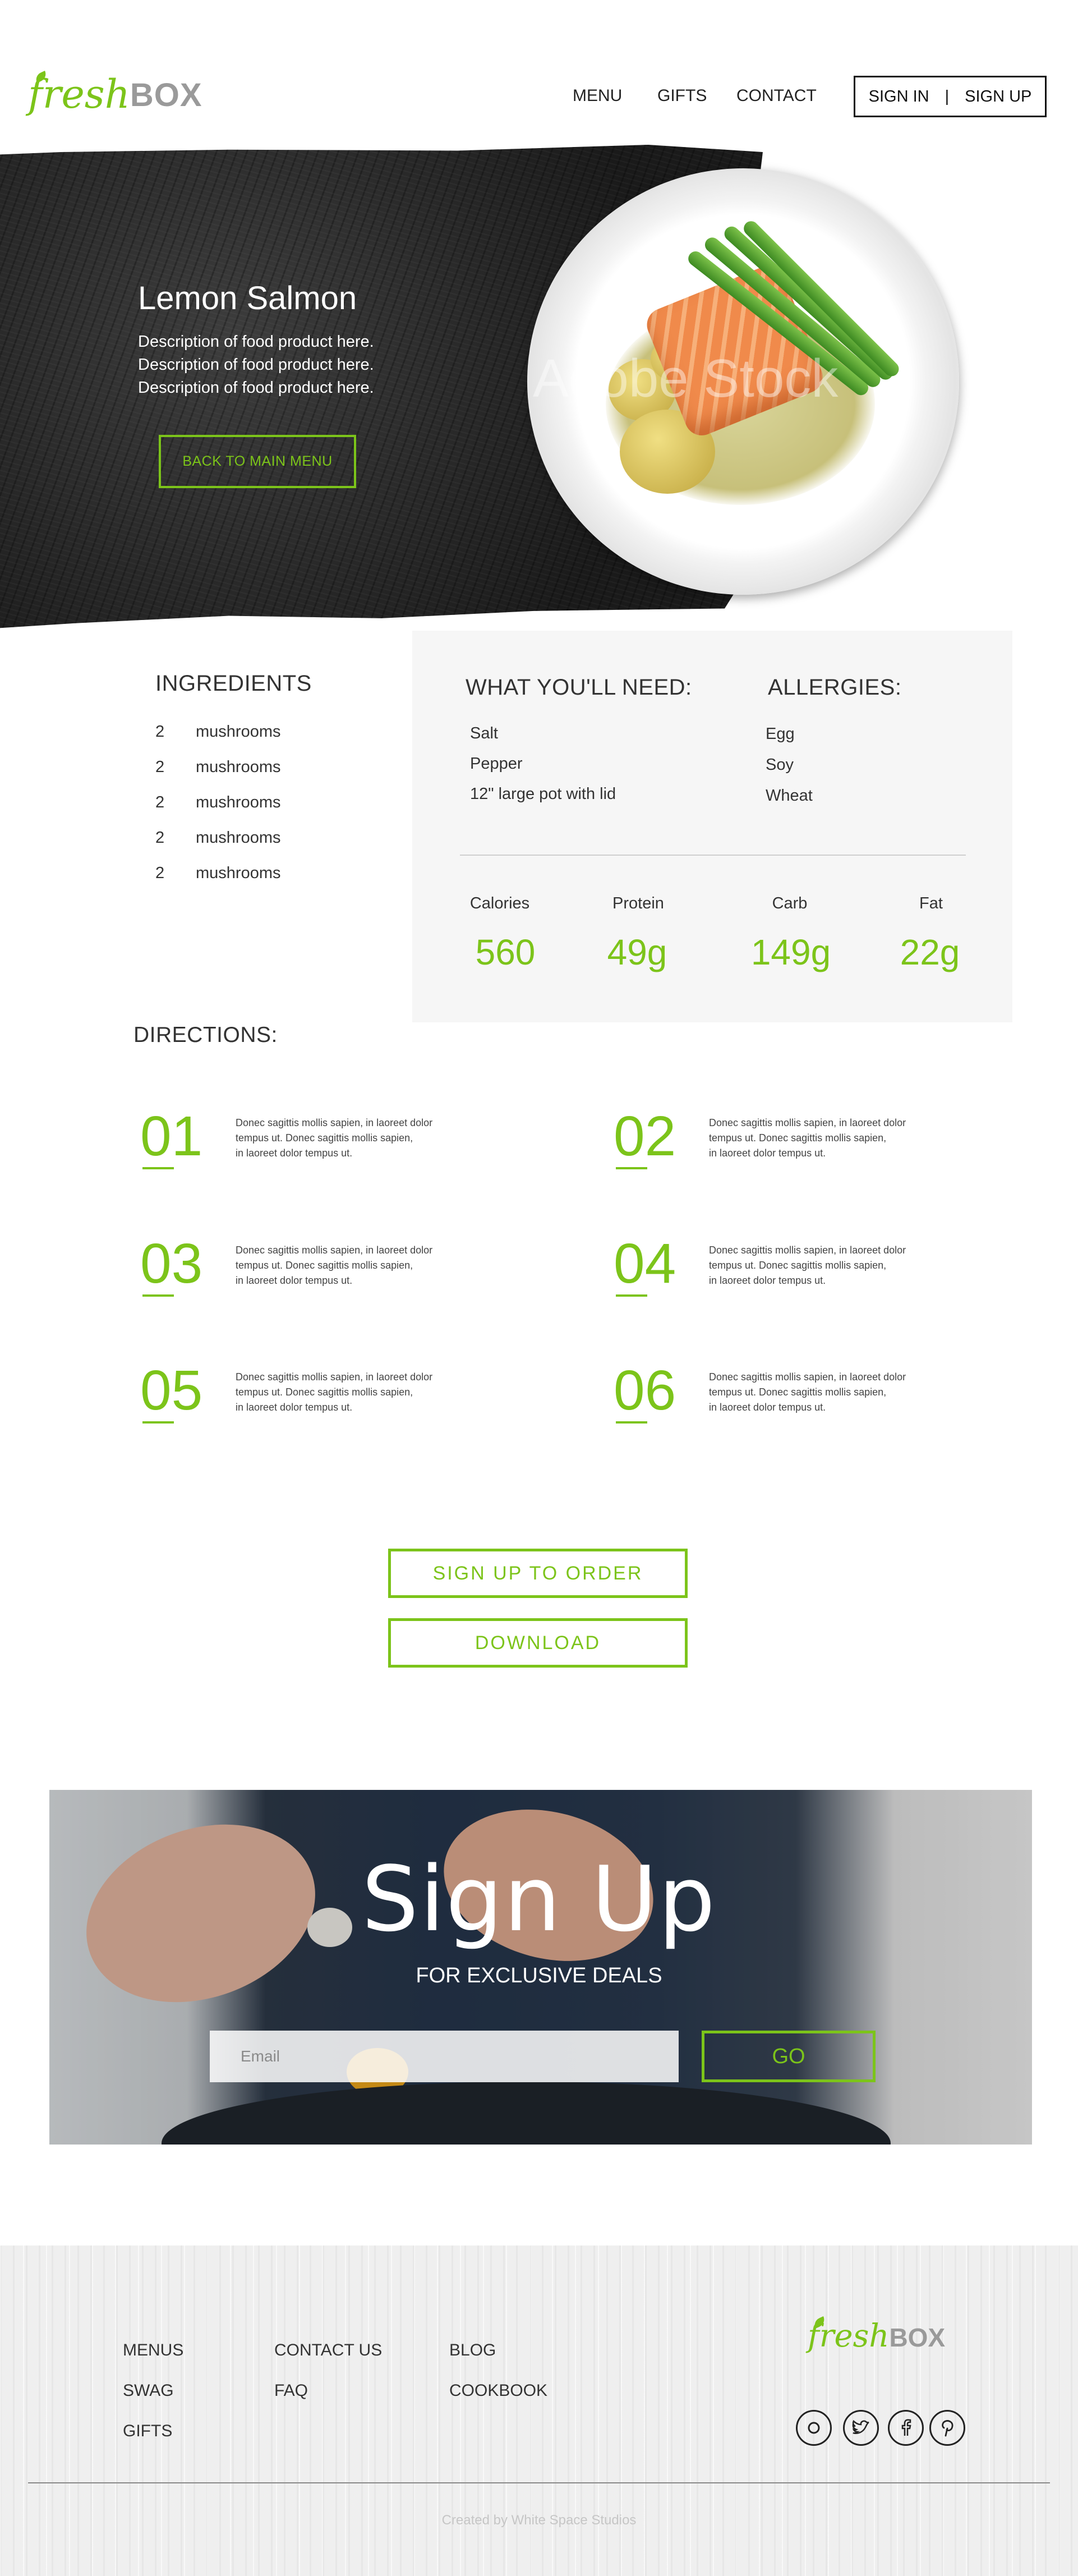 The image size is (1078, 2576). I want to click on needs-item: Salt, so click(484, 733).